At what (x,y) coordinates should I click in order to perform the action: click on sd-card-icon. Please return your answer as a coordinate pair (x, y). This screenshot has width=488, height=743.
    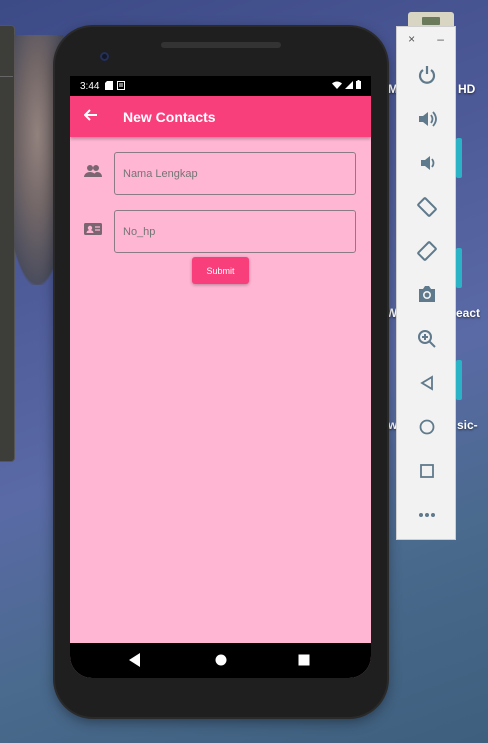
    Looking at the image, I should click on (109, 86).